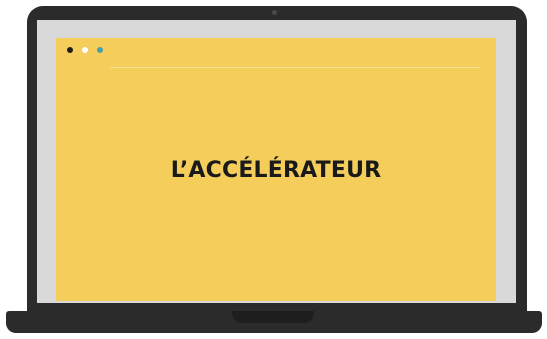  I want to click on window-dot-black-icon, so click(70, 50).